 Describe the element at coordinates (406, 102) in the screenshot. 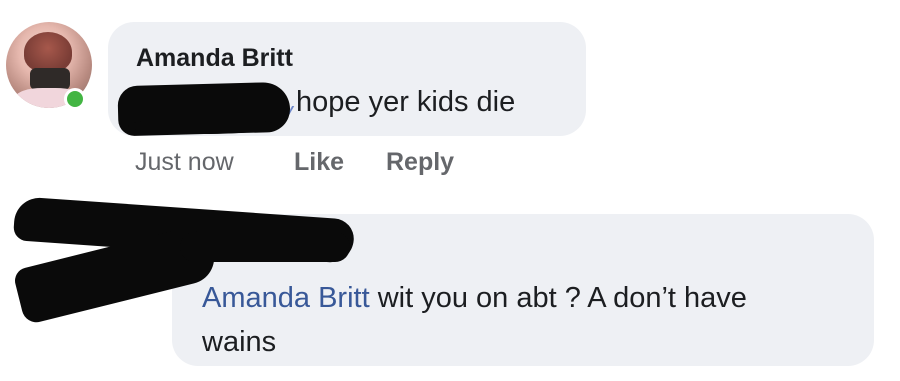

I see `comment-text: hope yer kids die` at that location.